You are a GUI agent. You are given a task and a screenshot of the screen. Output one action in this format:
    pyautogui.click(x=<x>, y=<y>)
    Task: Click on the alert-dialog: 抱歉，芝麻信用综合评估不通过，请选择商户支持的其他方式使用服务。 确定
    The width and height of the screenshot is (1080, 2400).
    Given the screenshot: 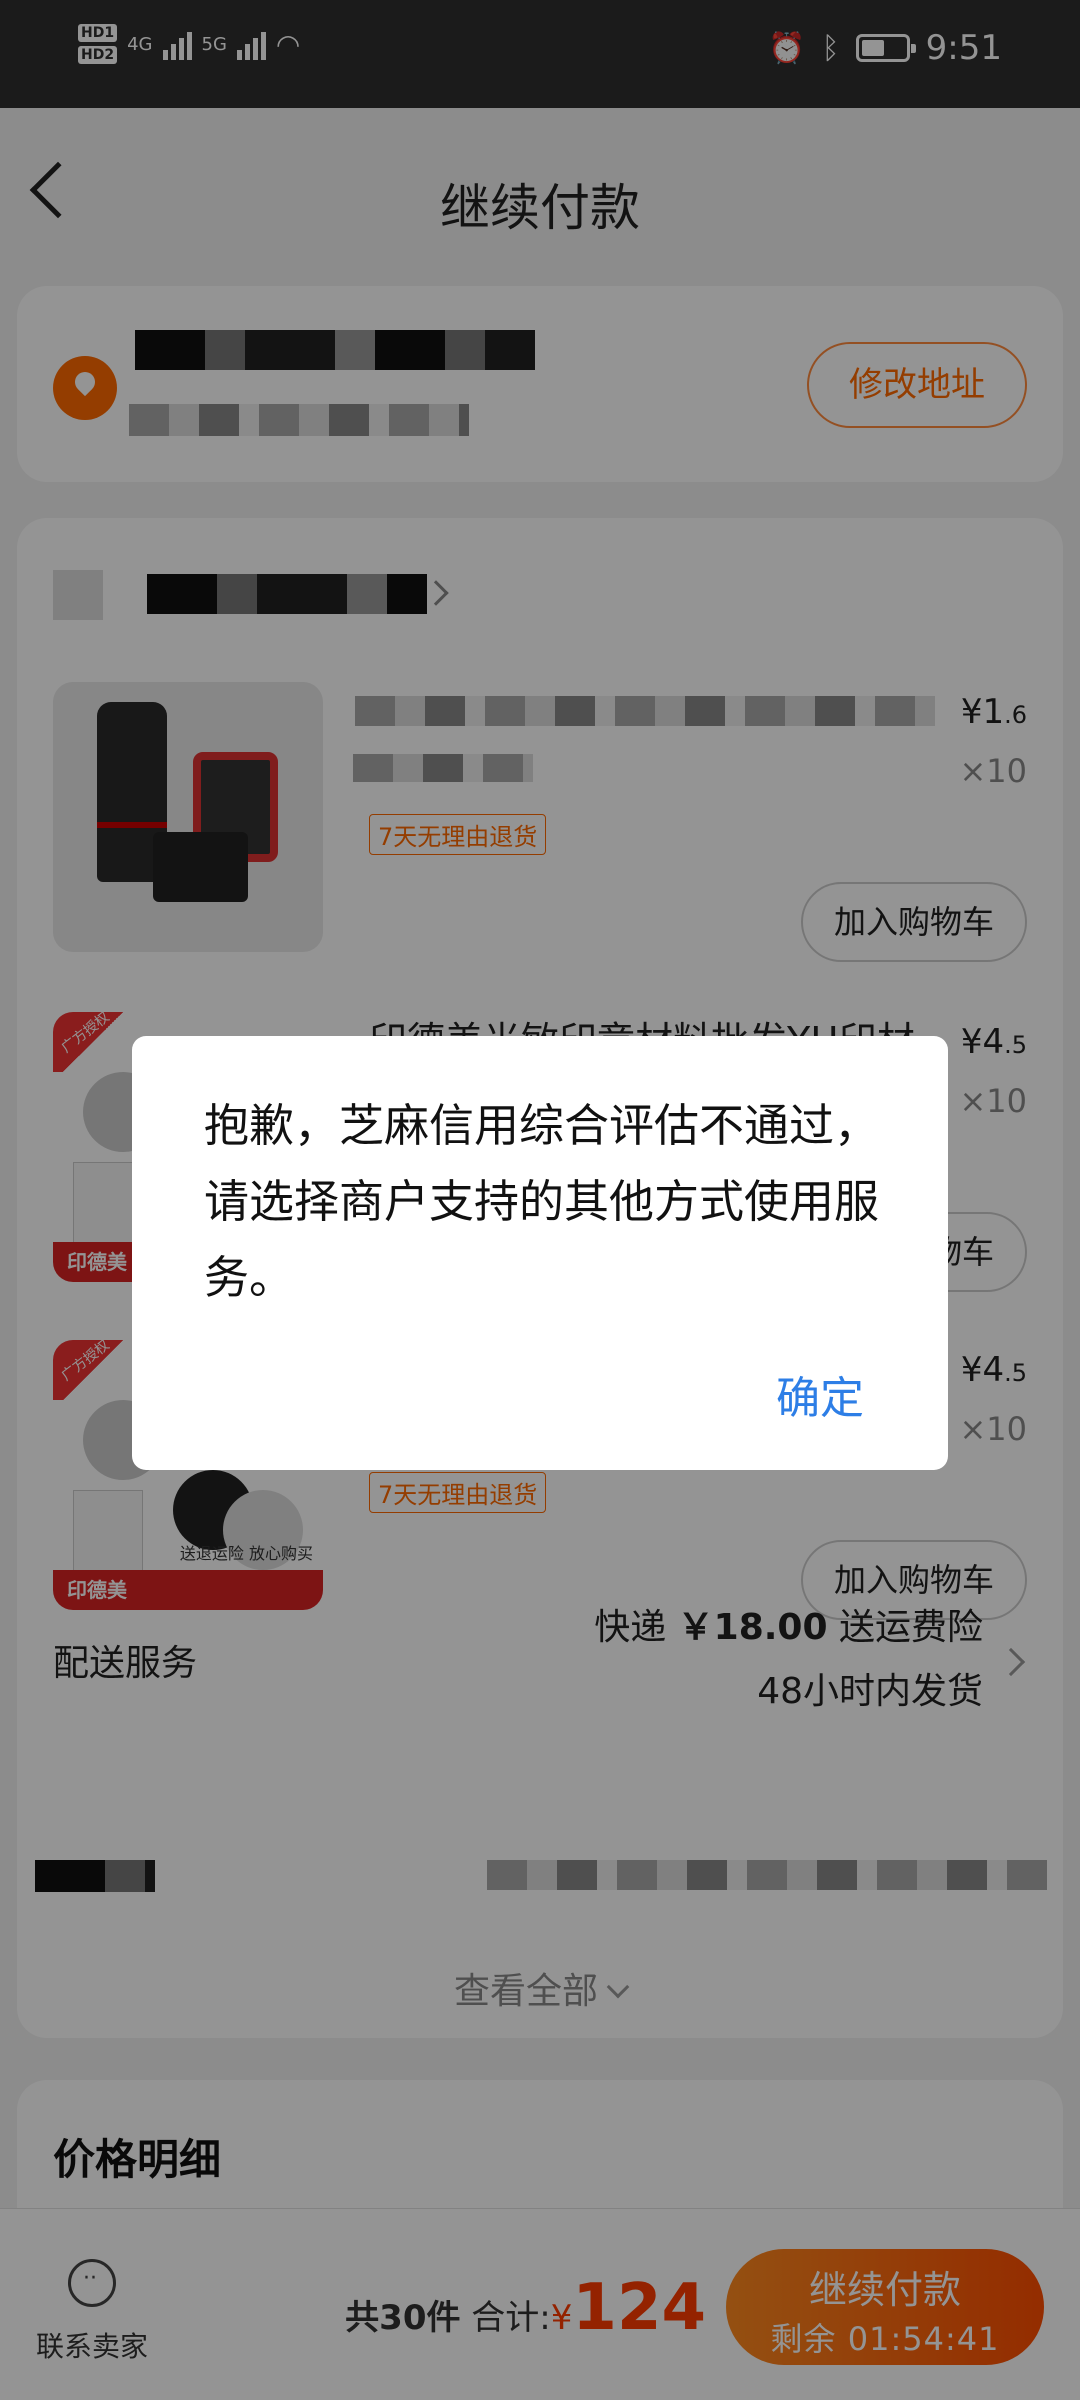 What is the action you would take?
    pyautogui.click(x=540, y=1253)
    